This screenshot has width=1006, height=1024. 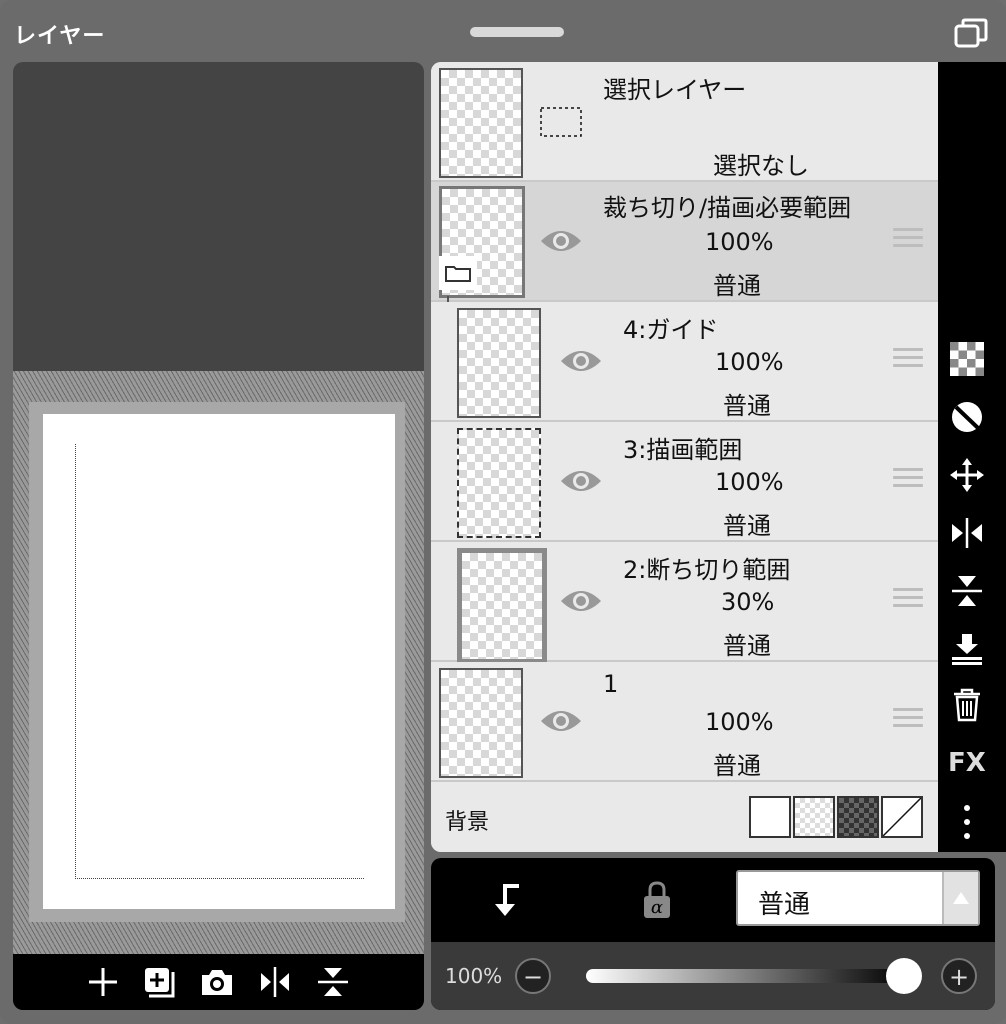 I want to click on background-dark-checker-swatch, so click(x=858, y=817).